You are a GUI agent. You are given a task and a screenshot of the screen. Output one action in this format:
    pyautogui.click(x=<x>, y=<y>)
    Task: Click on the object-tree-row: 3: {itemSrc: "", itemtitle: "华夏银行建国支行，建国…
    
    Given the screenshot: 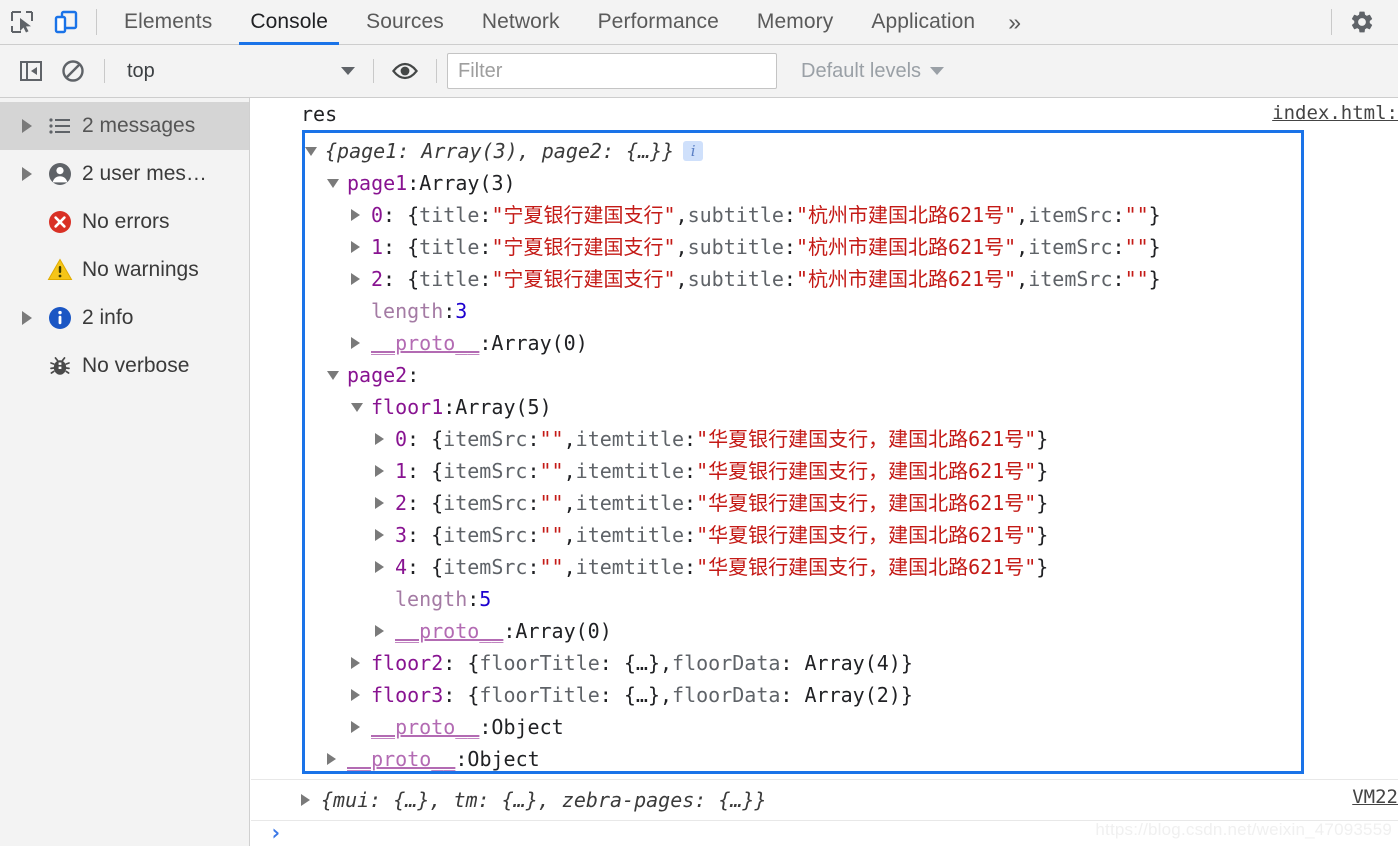 What is the action you would take?
    pyautogui.click(x=803, y=535)
    